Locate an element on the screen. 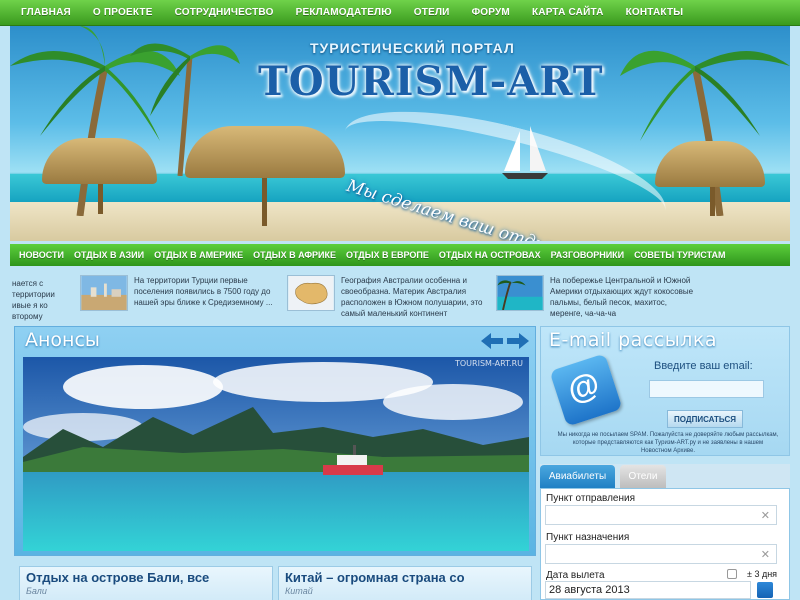  article-card: Отдых на острове Бали, все Бали is located at coordinates (146, 583).